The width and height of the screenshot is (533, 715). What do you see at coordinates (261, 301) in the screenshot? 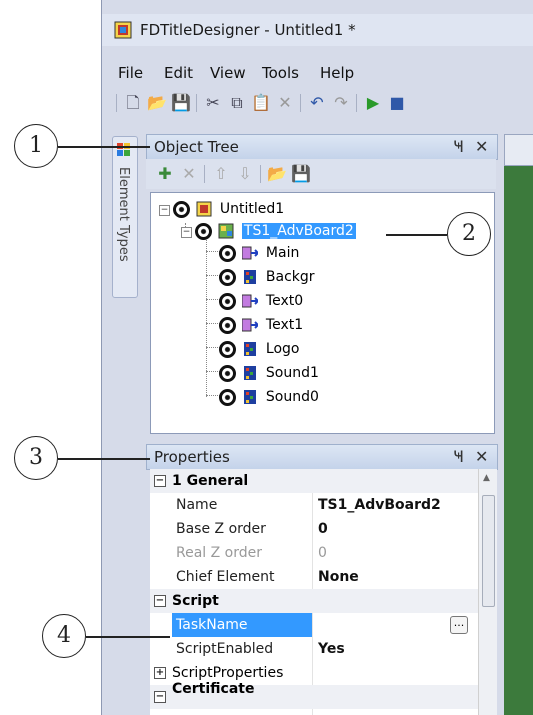
I see `tree-node: Text0` at bounding box center [261, 301].